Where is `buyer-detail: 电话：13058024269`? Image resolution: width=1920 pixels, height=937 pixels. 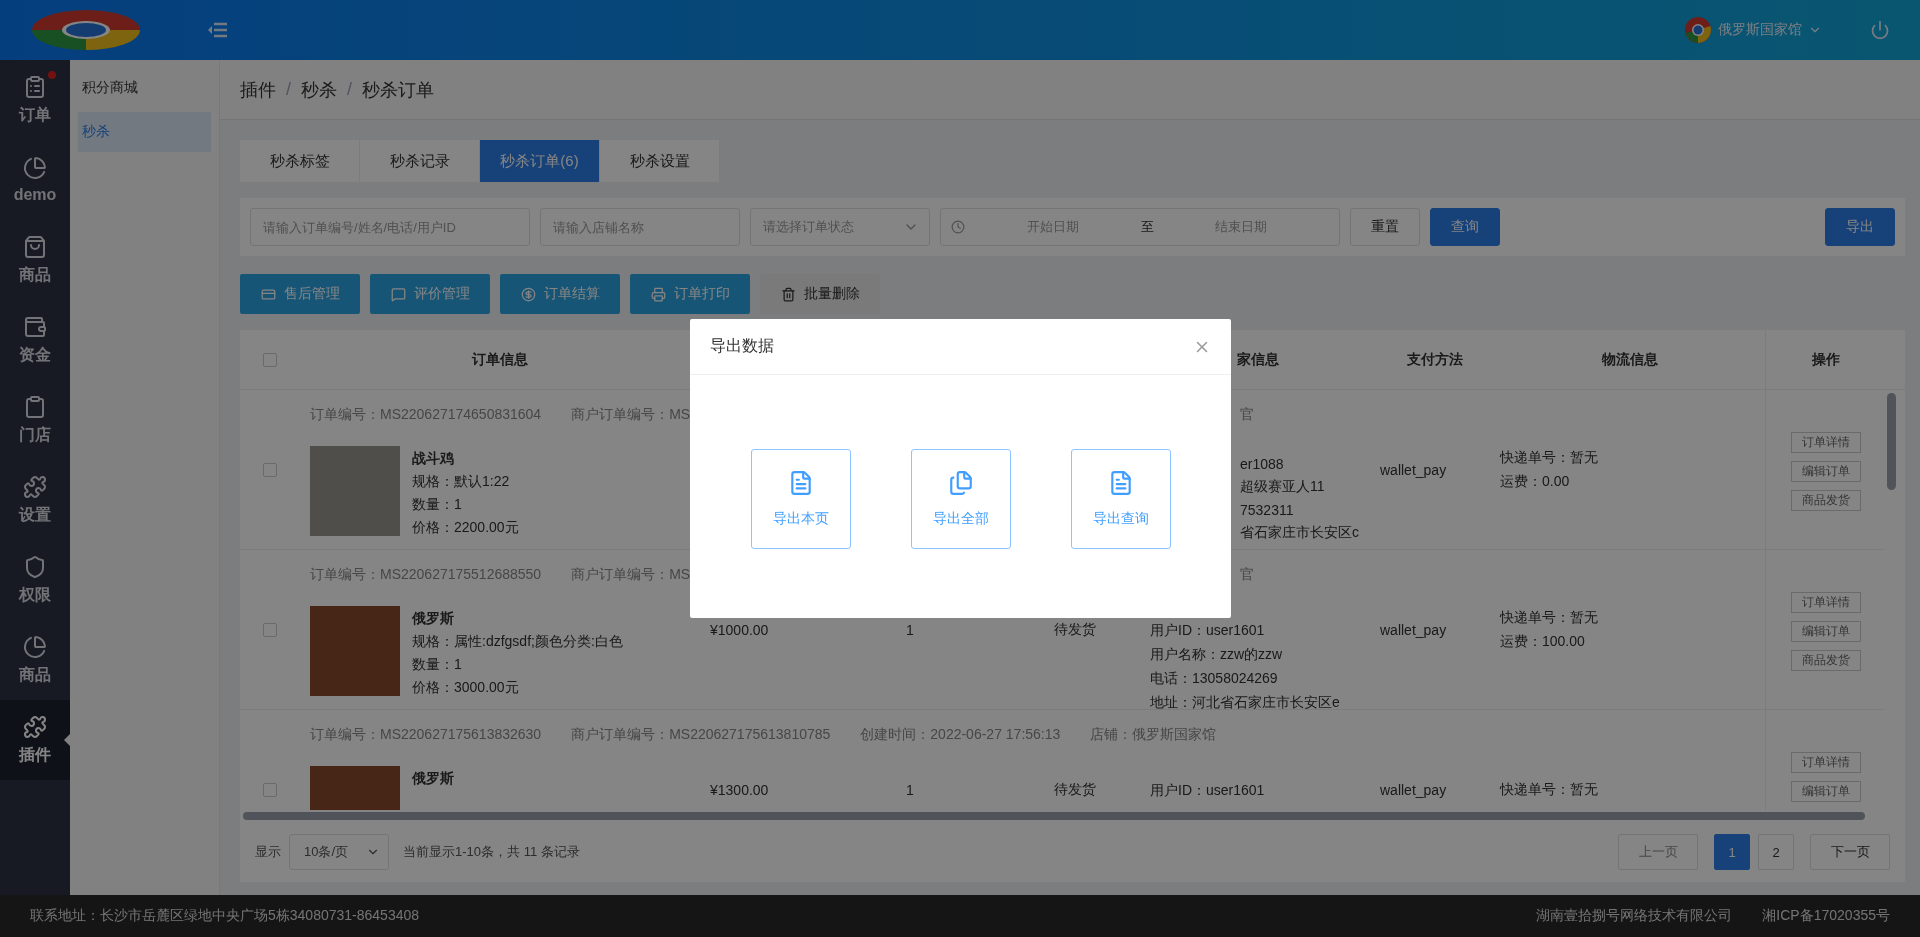
buyer-detail: 电话：13058024269 is located at coordinates (1214, 679).